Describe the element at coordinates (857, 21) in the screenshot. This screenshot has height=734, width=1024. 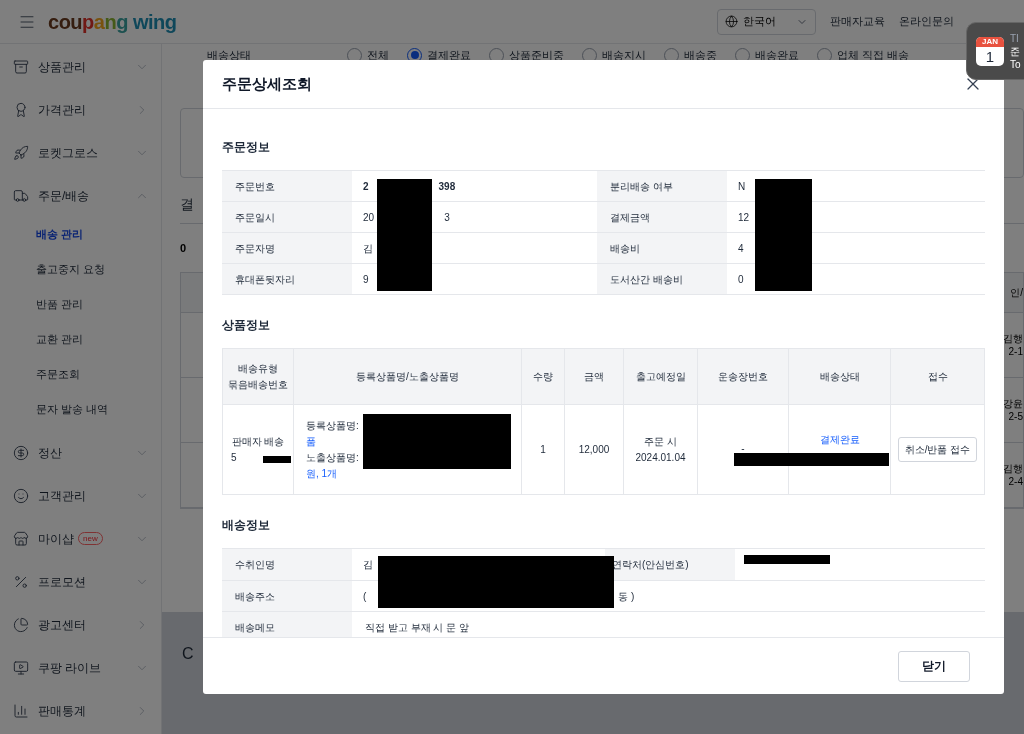
I see `header-link: 판매자교육` at that location.